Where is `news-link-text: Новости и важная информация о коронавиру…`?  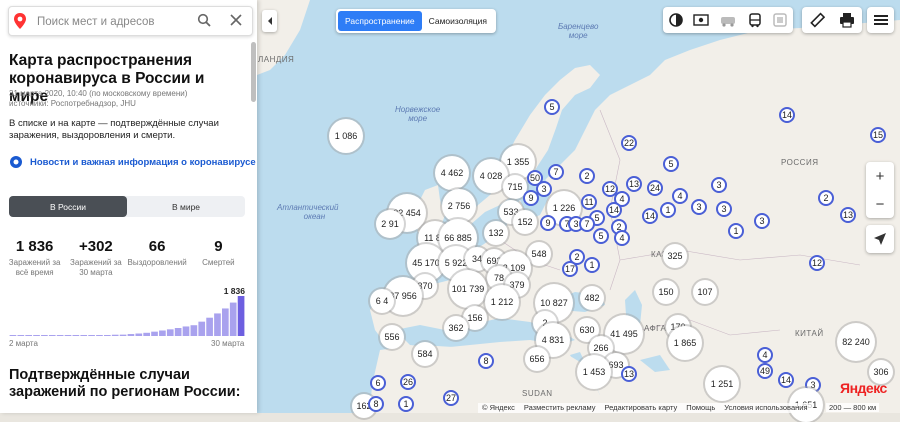
news-link-text: Новости и важная информация о коронавиру… is located at coordinates (143, 162).